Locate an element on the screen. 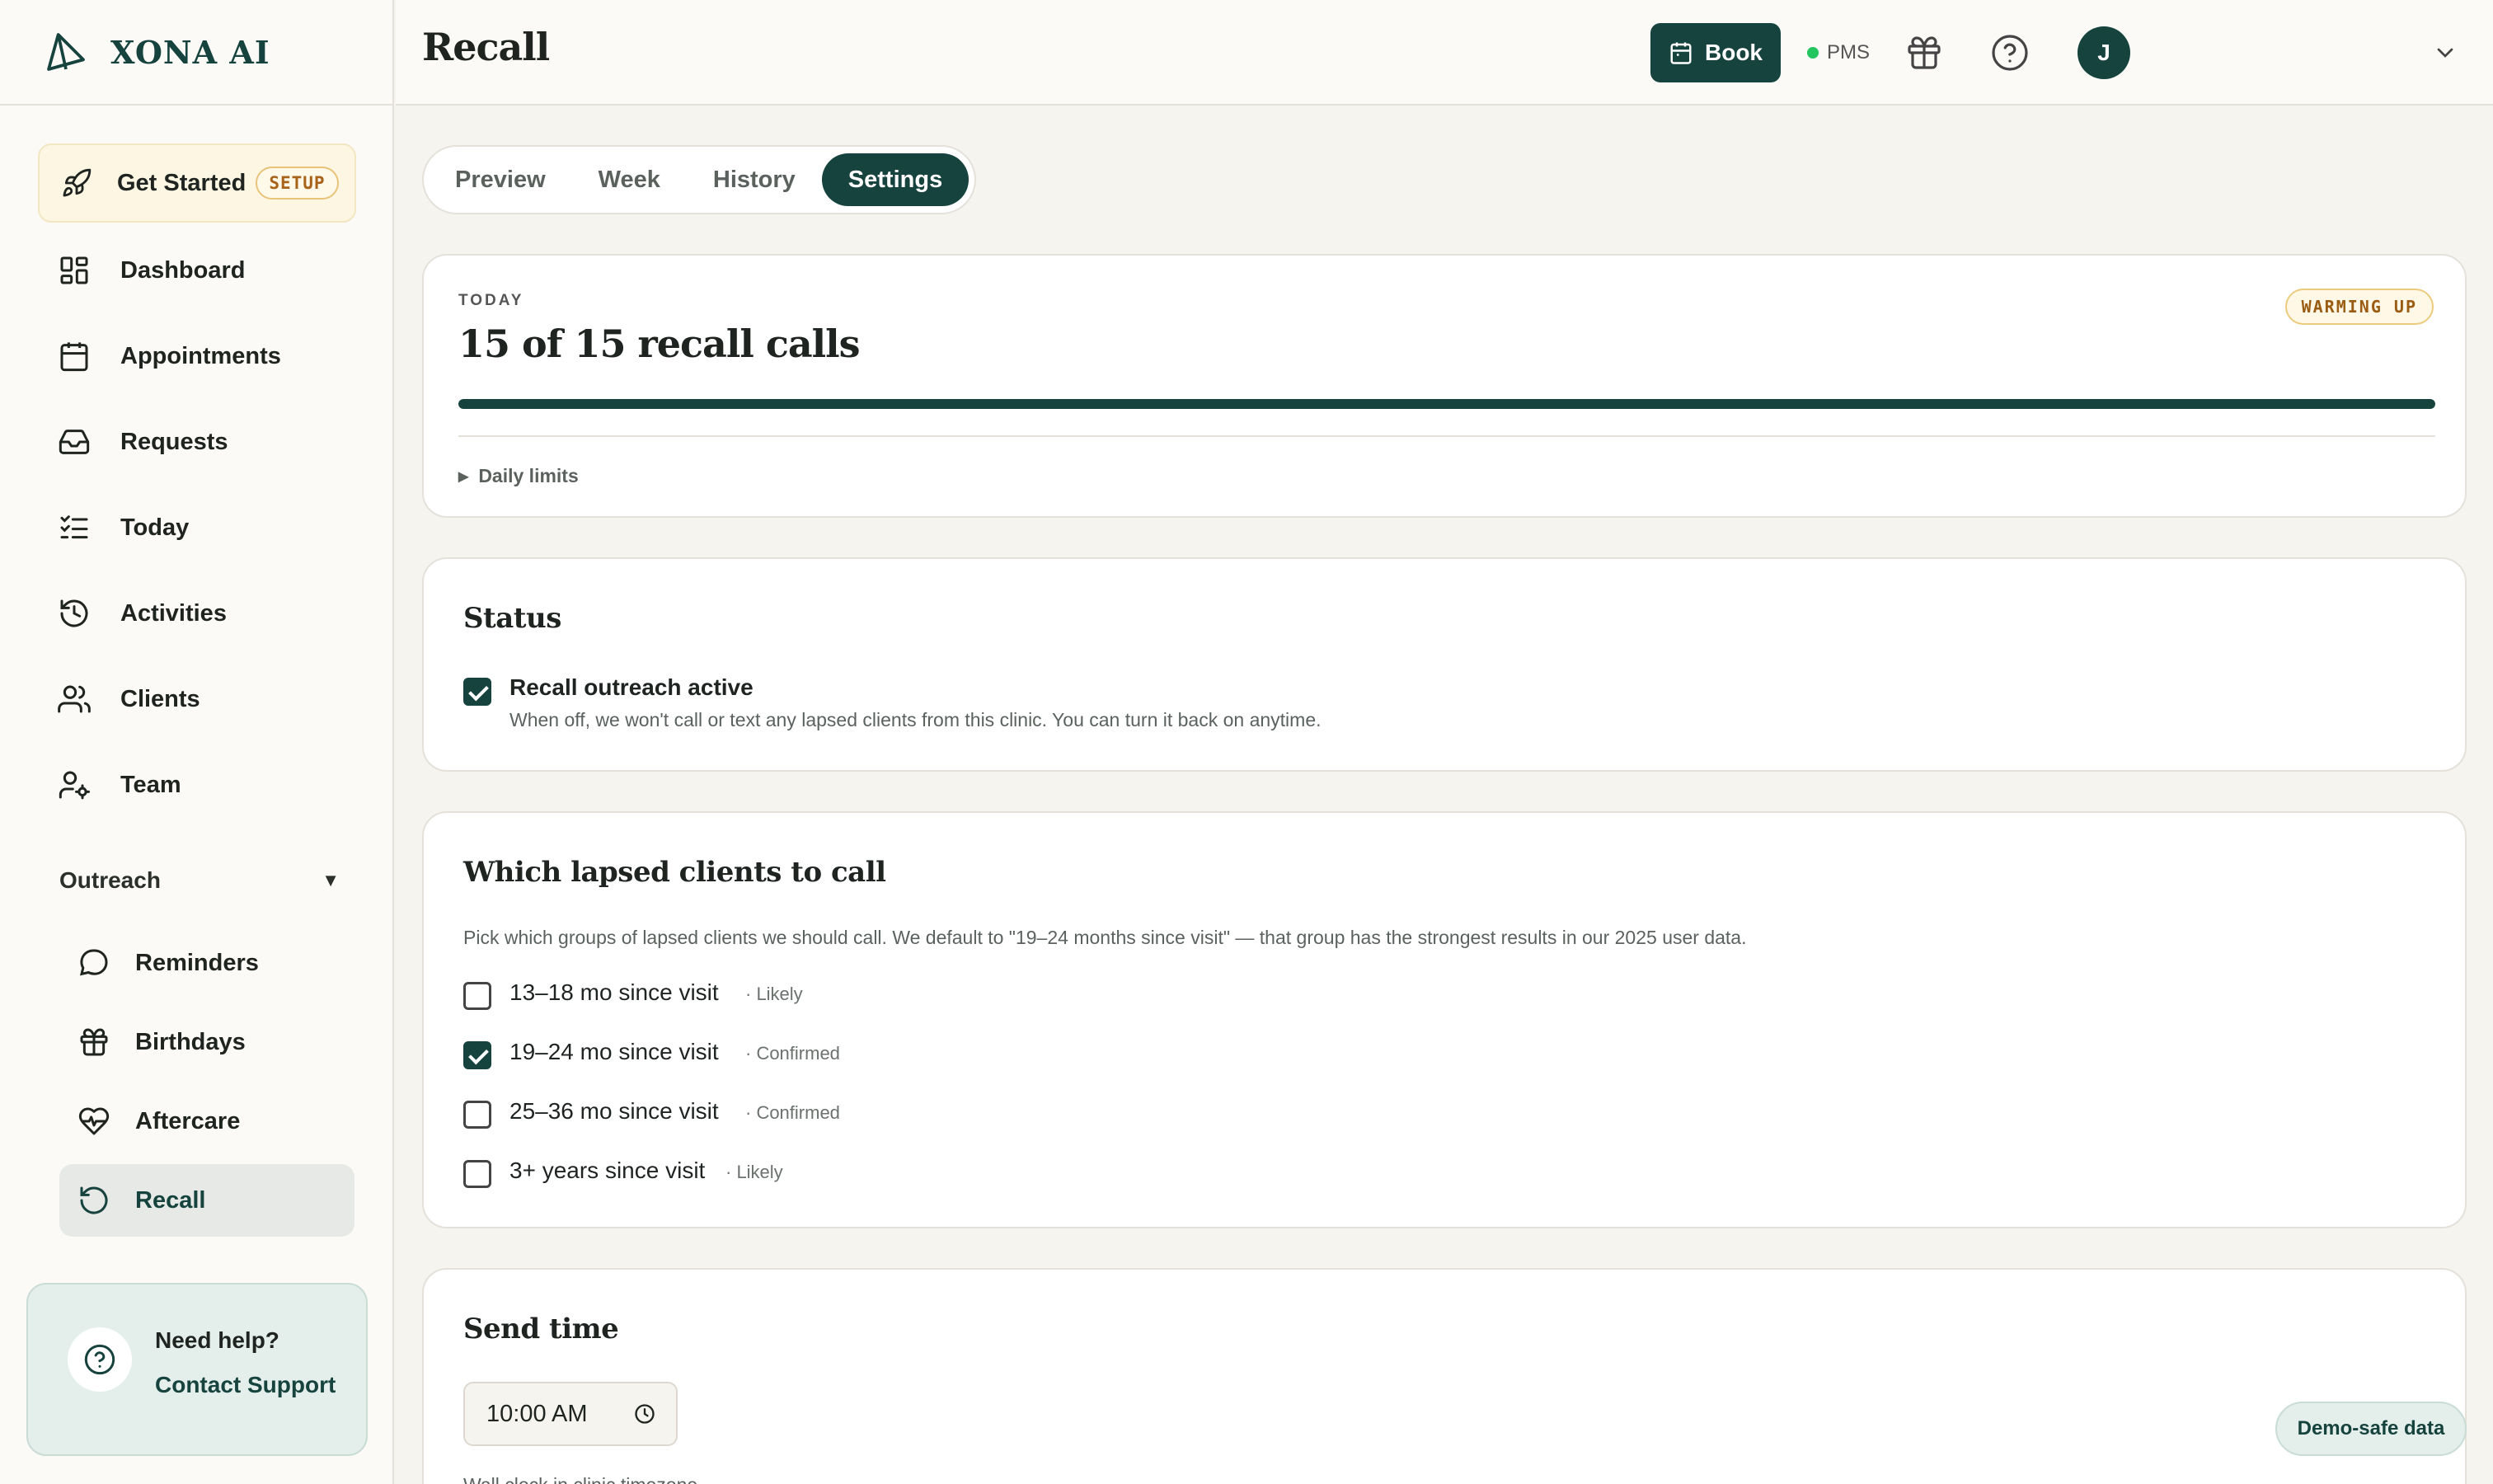 This screenshot has height=1484, width=2493. clock-icon is located at coordinates (645, 1414).